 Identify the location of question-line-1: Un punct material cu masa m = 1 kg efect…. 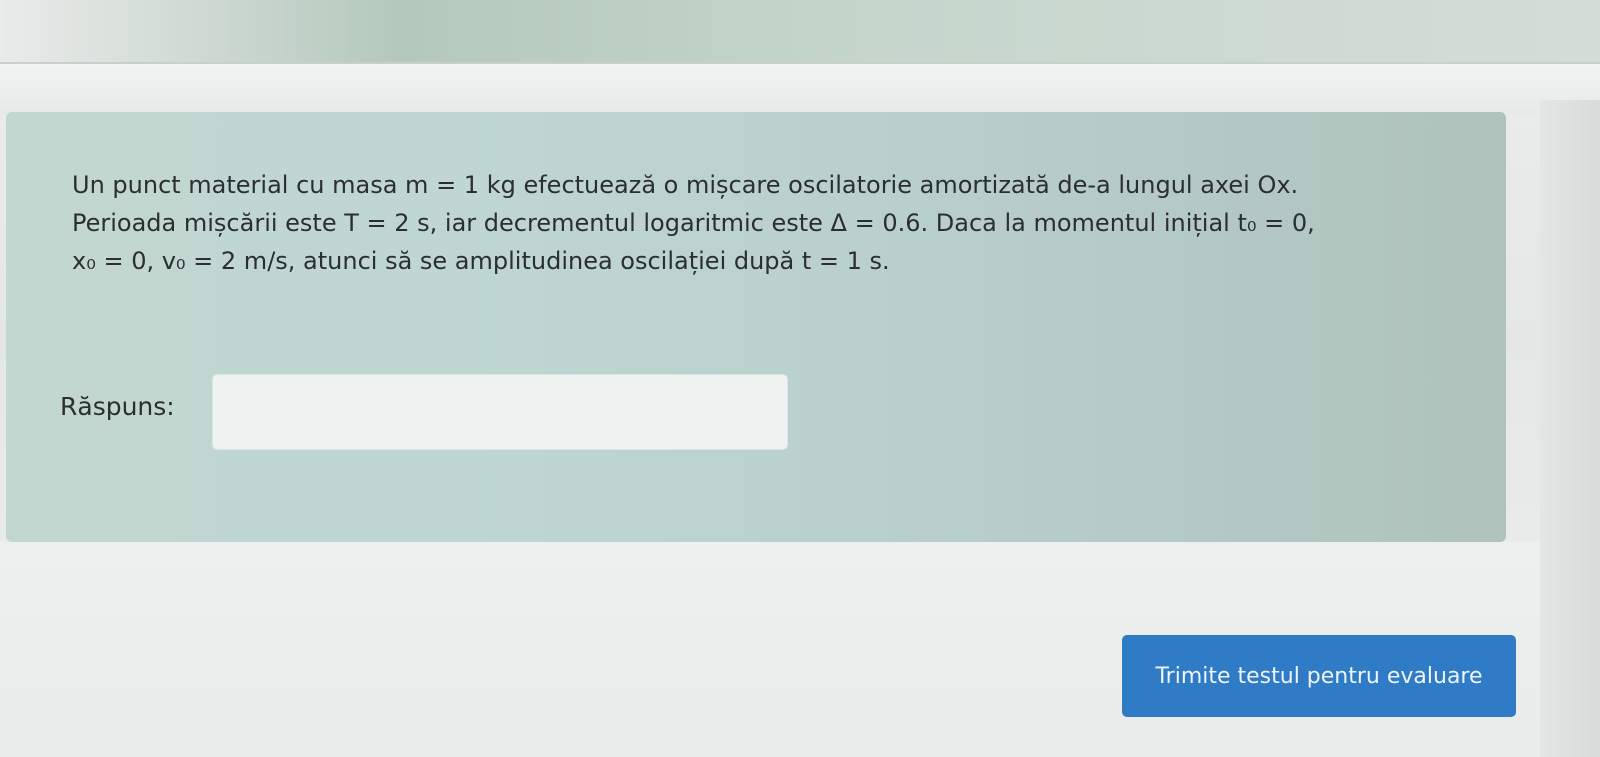
(685, 185).